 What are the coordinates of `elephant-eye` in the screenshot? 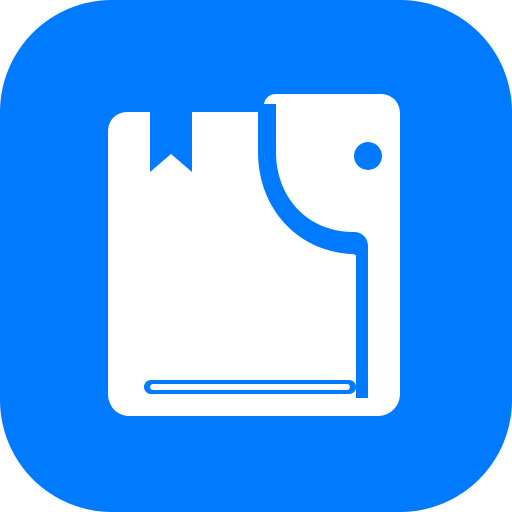 It's located at (368, 156).